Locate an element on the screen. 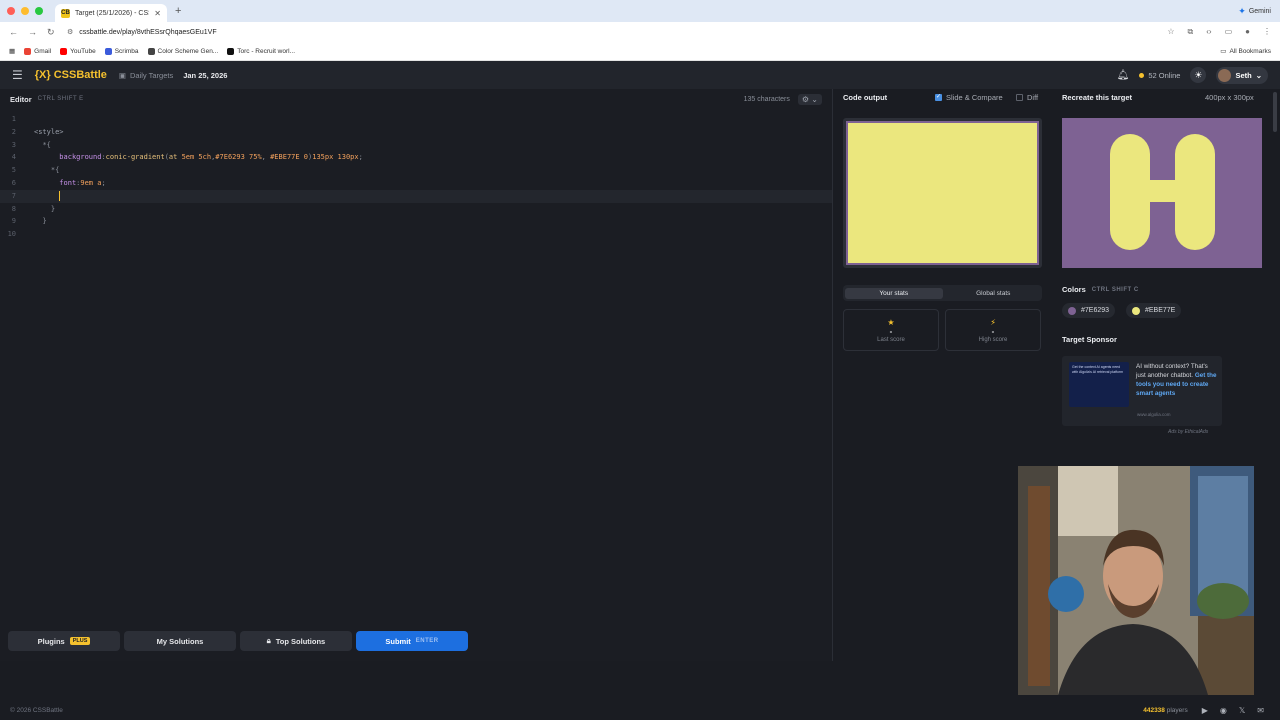 The image size is (1280, 720). code-text: *{ is located at coordinates (46, 144).